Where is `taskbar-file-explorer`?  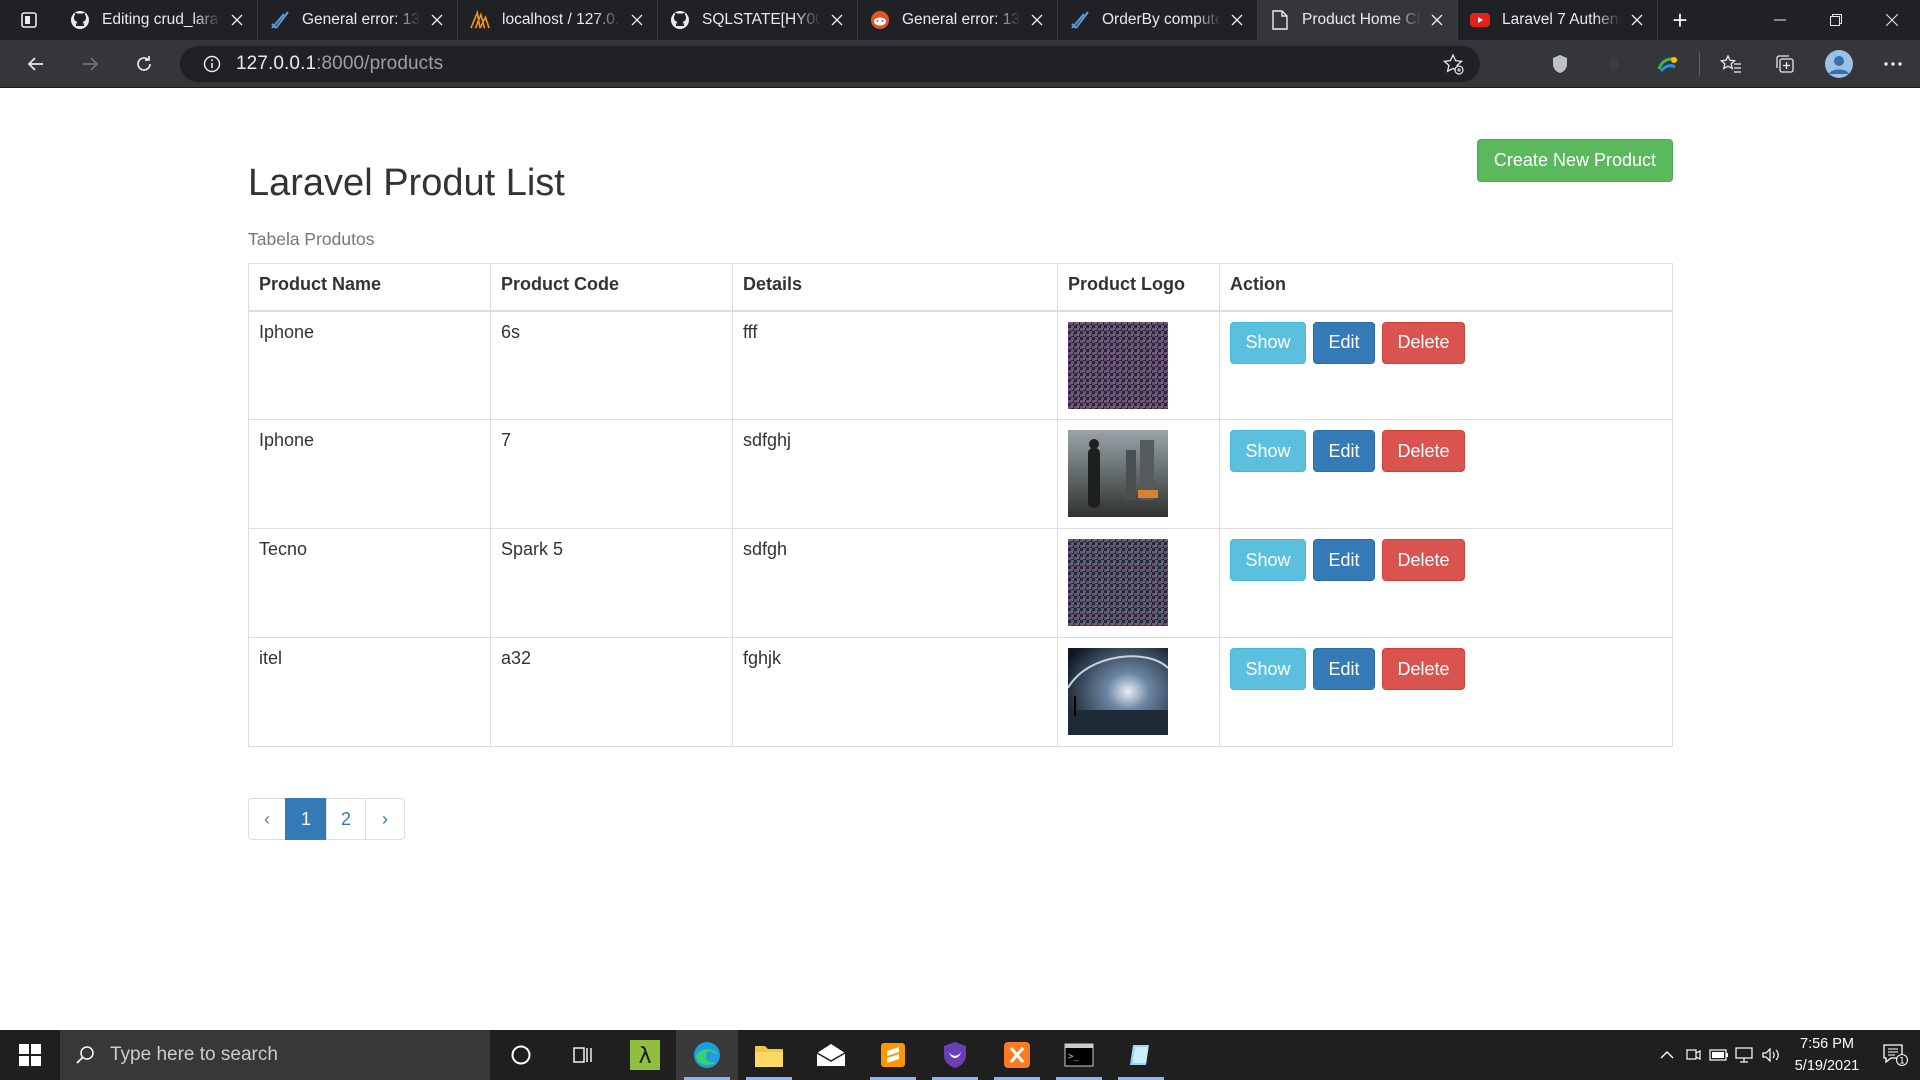
taskbar-file-explorer is located at coordinates (769, 1055).